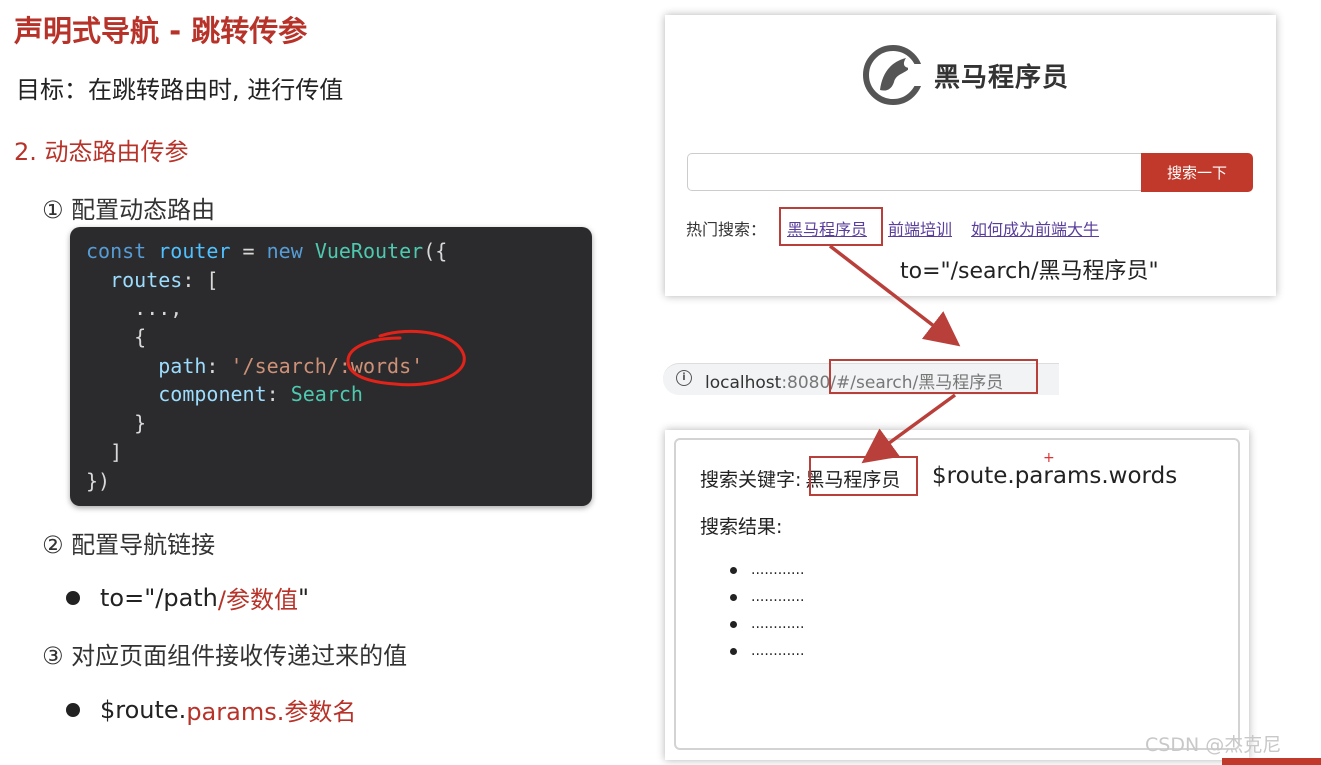 This screenshot has width=1321, height=765. What do you see at coordinates (894, 295) in the screenshot?
I see `arrow-hot-to-url` at bounding box center [894, 295].